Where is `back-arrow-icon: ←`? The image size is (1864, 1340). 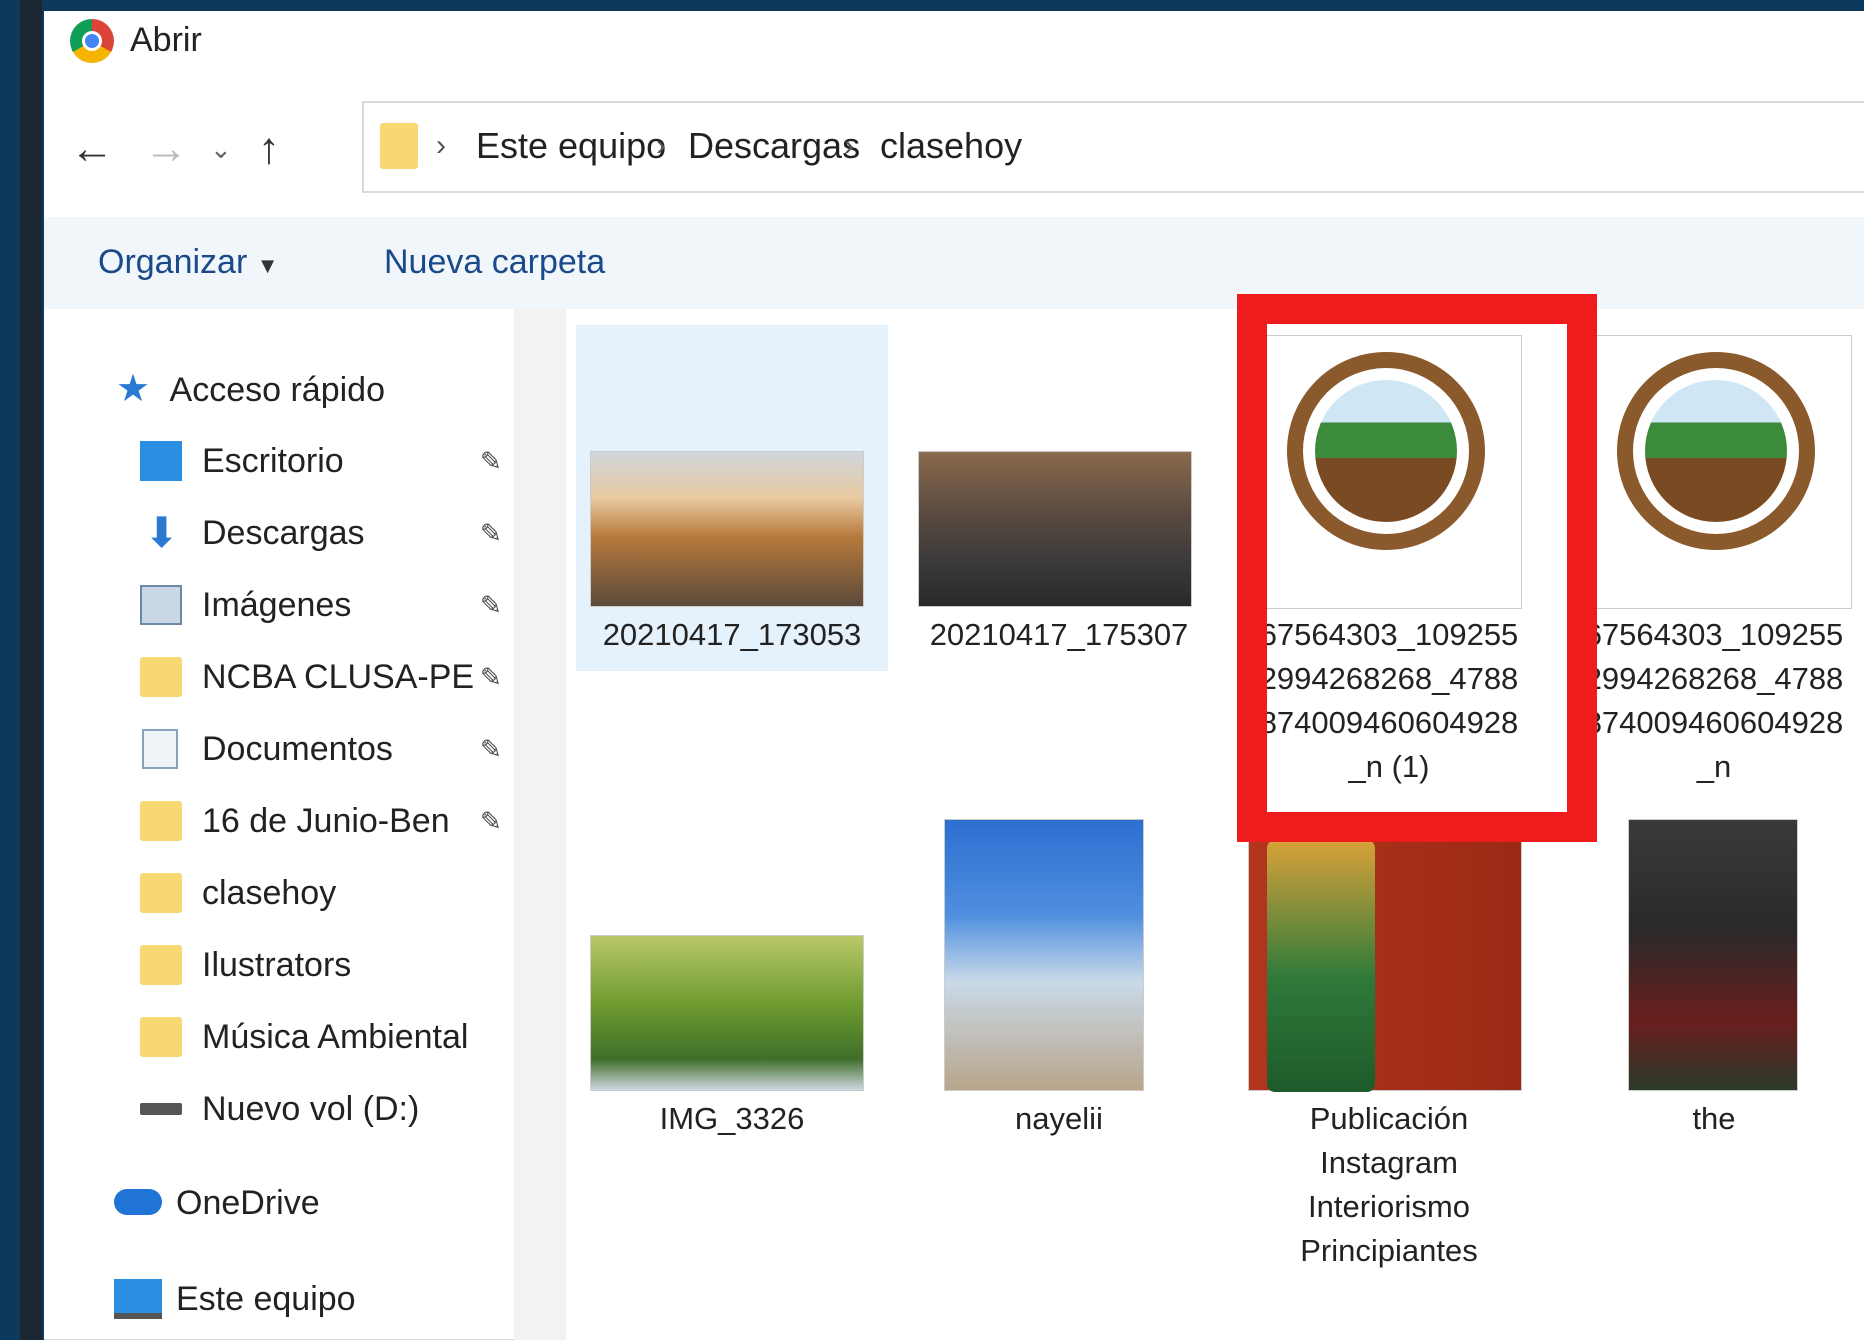 back-arrow-icon: ← is located at coordinates (92, 149).